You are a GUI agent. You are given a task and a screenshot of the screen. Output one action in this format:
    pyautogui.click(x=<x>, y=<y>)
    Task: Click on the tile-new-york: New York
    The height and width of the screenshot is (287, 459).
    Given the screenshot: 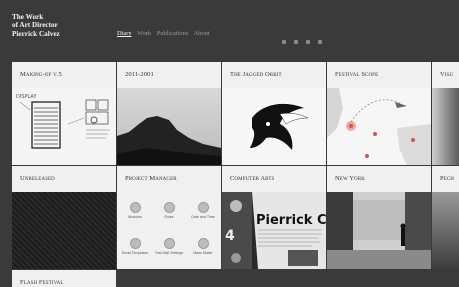 What is the action you would take?
    pyautogui.click(x=379, y=217)
    